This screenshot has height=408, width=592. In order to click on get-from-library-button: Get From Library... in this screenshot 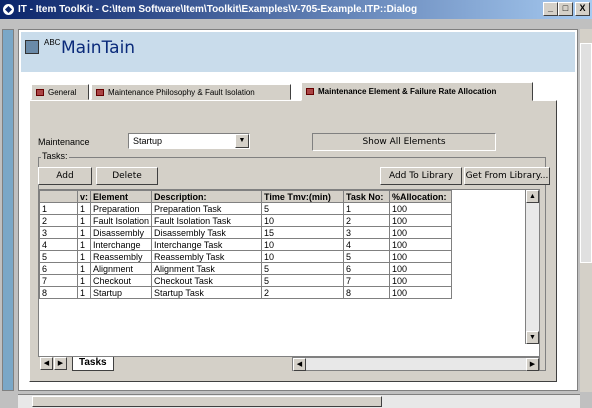, I will do `click(507, 176)`.